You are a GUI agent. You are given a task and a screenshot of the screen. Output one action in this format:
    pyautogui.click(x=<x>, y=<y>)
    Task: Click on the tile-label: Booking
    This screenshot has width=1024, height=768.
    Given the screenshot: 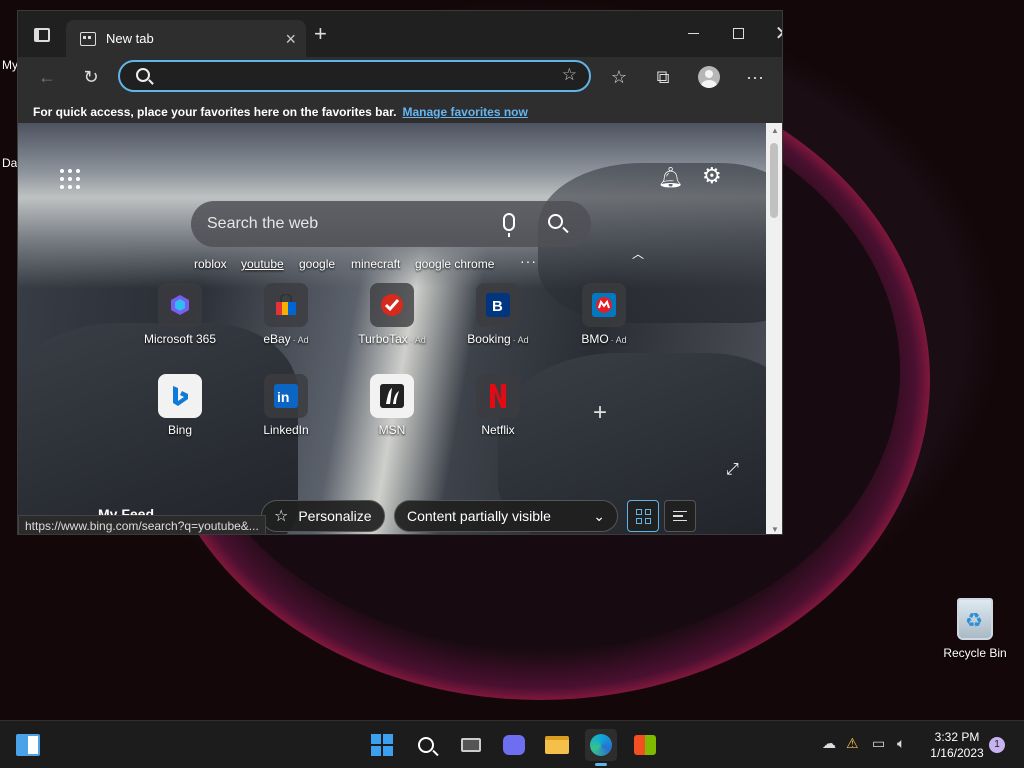 What is the action you would take?
    pyautogui.click(x=489, y=339)
    